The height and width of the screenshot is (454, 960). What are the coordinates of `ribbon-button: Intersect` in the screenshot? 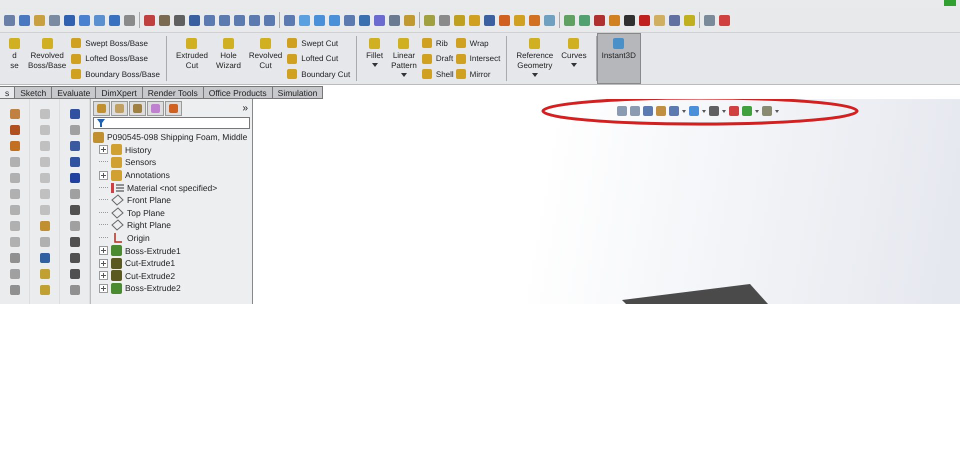 It's located at (478, 59).